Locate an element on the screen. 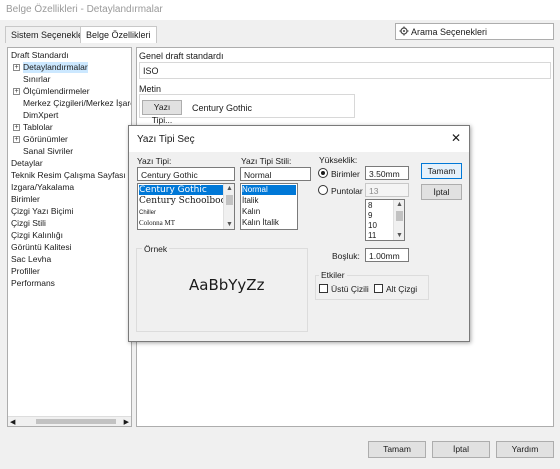 The height and width of the screenshot is (469, 560). font-option: Century Gothic is located at coordinates (181, 190).